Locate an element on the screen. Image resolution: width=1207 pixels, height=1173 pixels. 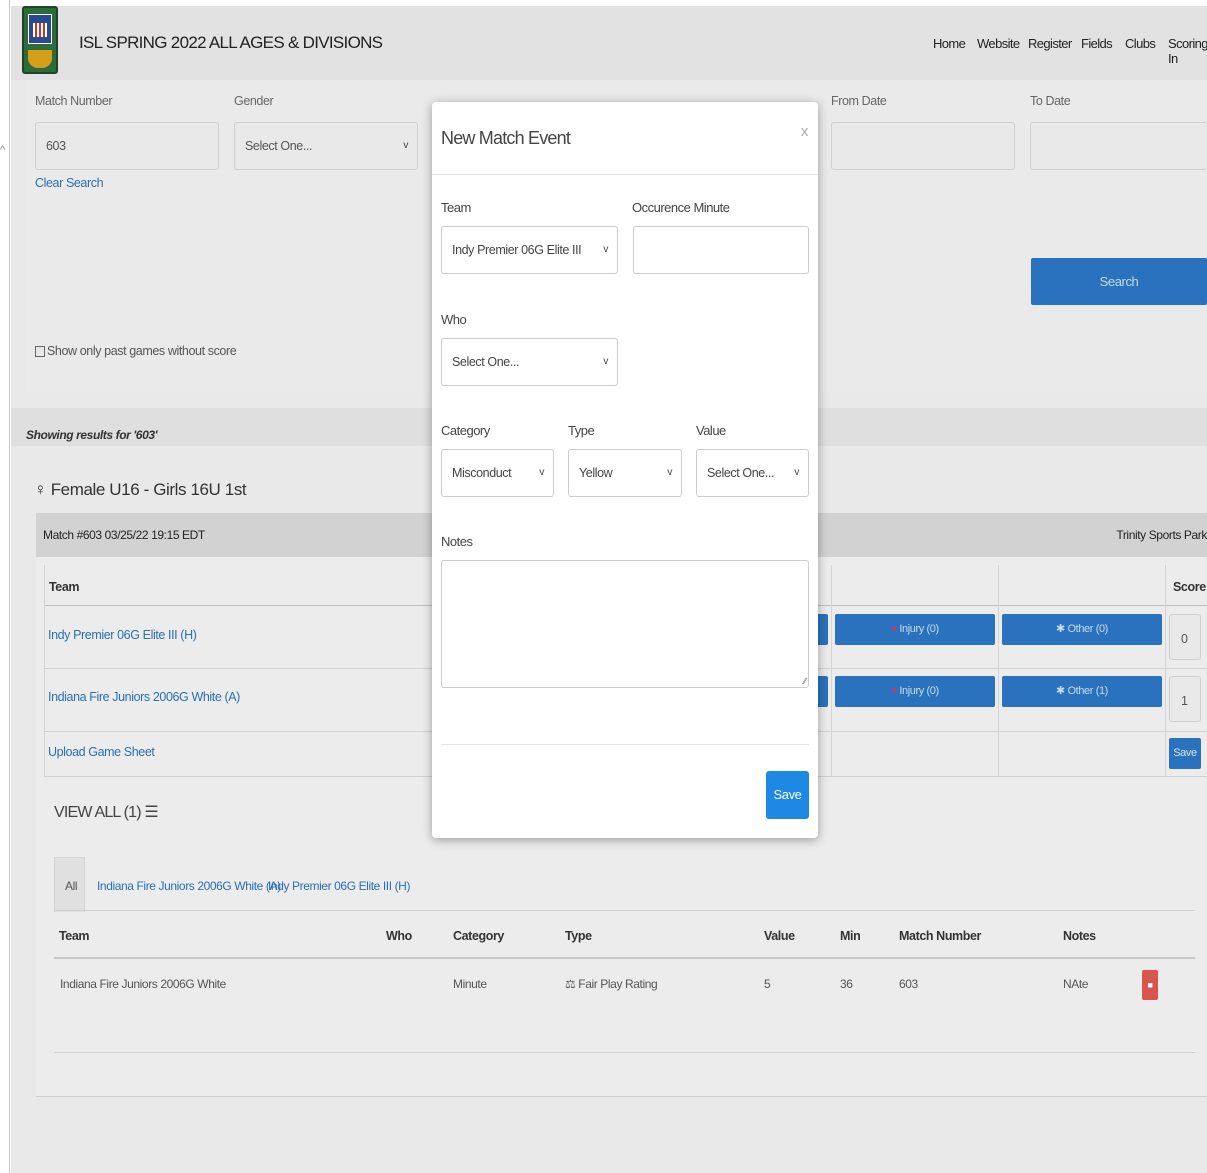
category-select: Misconduct v is located at coordinates (497, 473).